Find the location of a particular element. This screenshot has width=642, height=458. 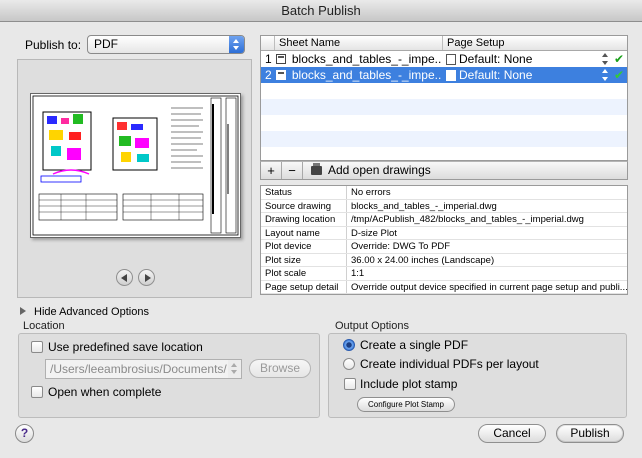

individual-pdfs-label: Create individual PDFs per layout is located at coordinates (449, 364).